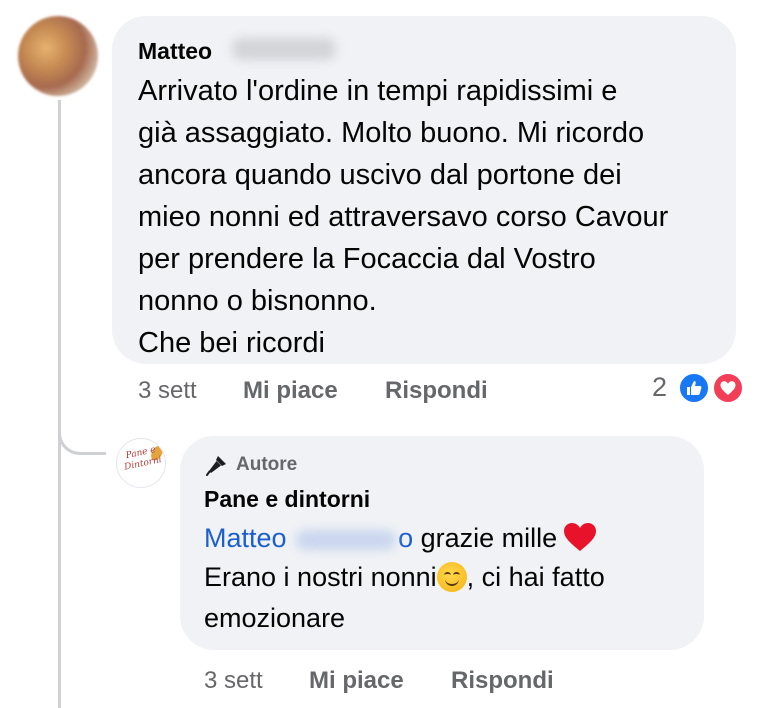  I want to click on page-avatar: Pane e Dintorni, so click(141, 463).